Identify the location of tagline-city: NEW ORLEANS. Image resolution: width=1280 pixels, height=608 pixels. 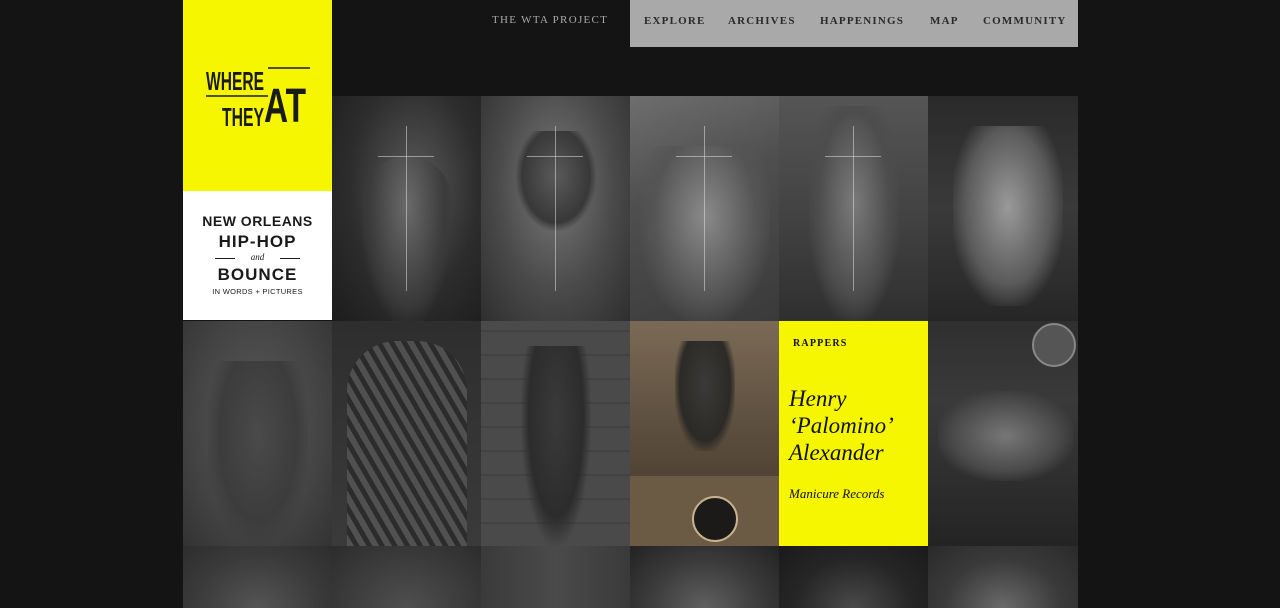
(257, 221).